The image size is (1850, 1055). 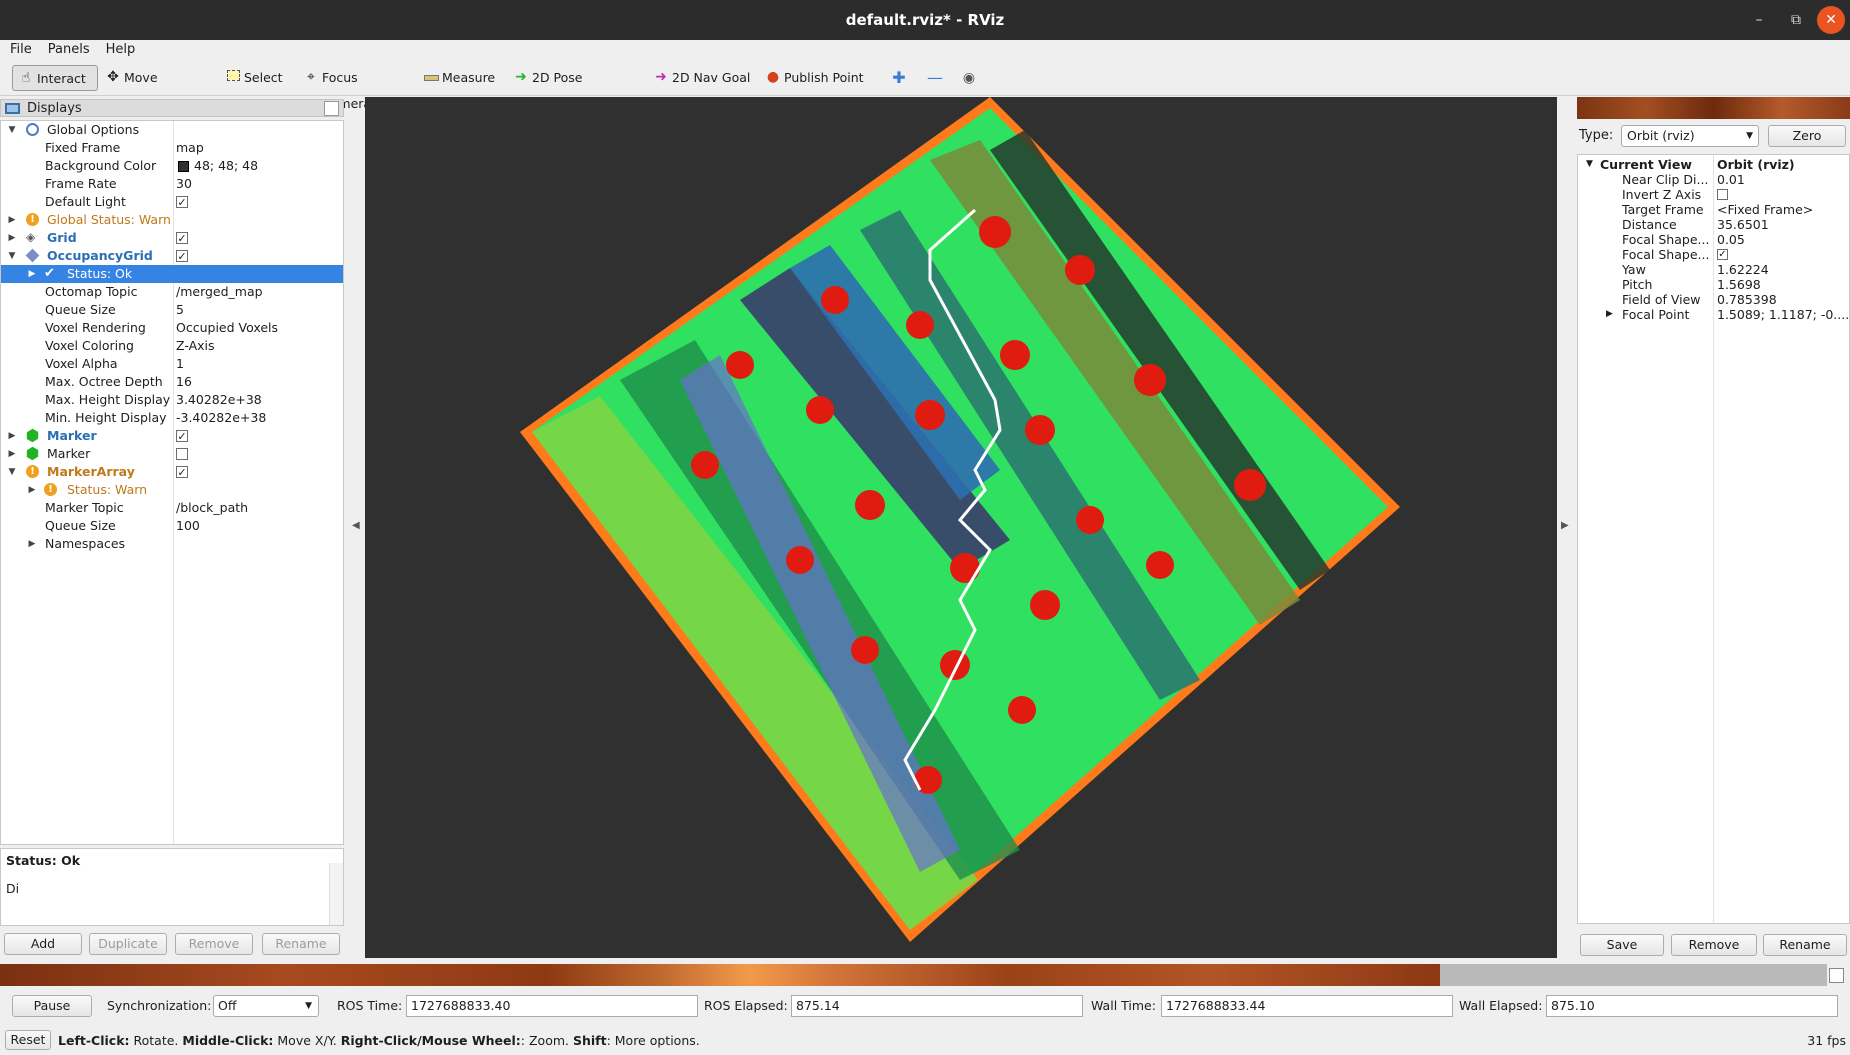 What do you see at coordinates (935, 78) in the screenshot?
I see `remove-tool-icon: —` at bounding box center [935, 78].